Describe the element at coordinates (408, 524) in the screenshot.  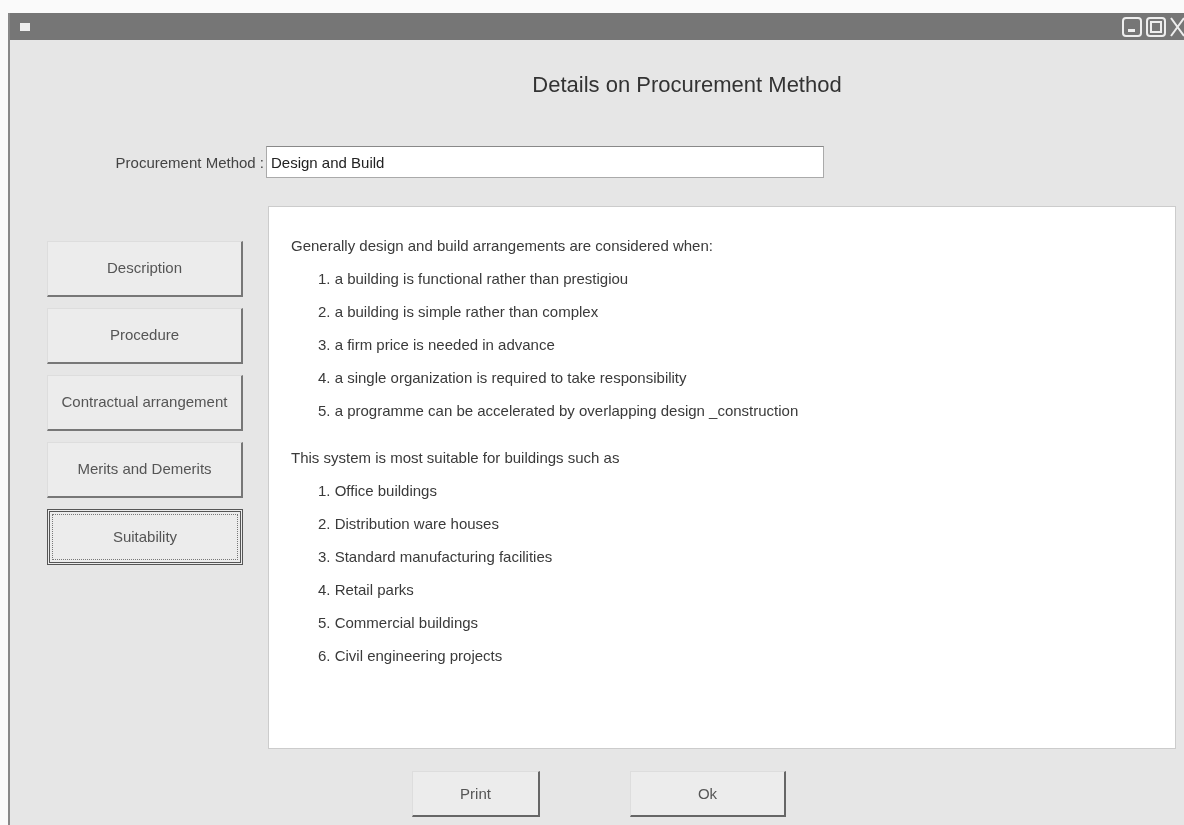
I see `list-item: 2. Distribution ware houses` at that location.